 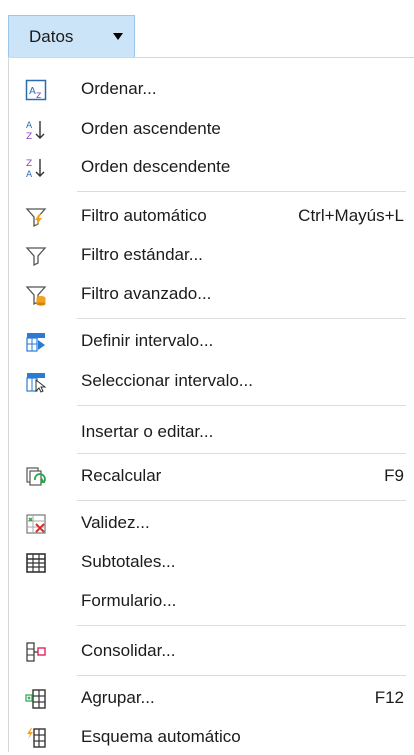 What do you see at coordinates (36, 383) in the screenshot?
I see `select-range-icon` at bounding box center [36, 383].